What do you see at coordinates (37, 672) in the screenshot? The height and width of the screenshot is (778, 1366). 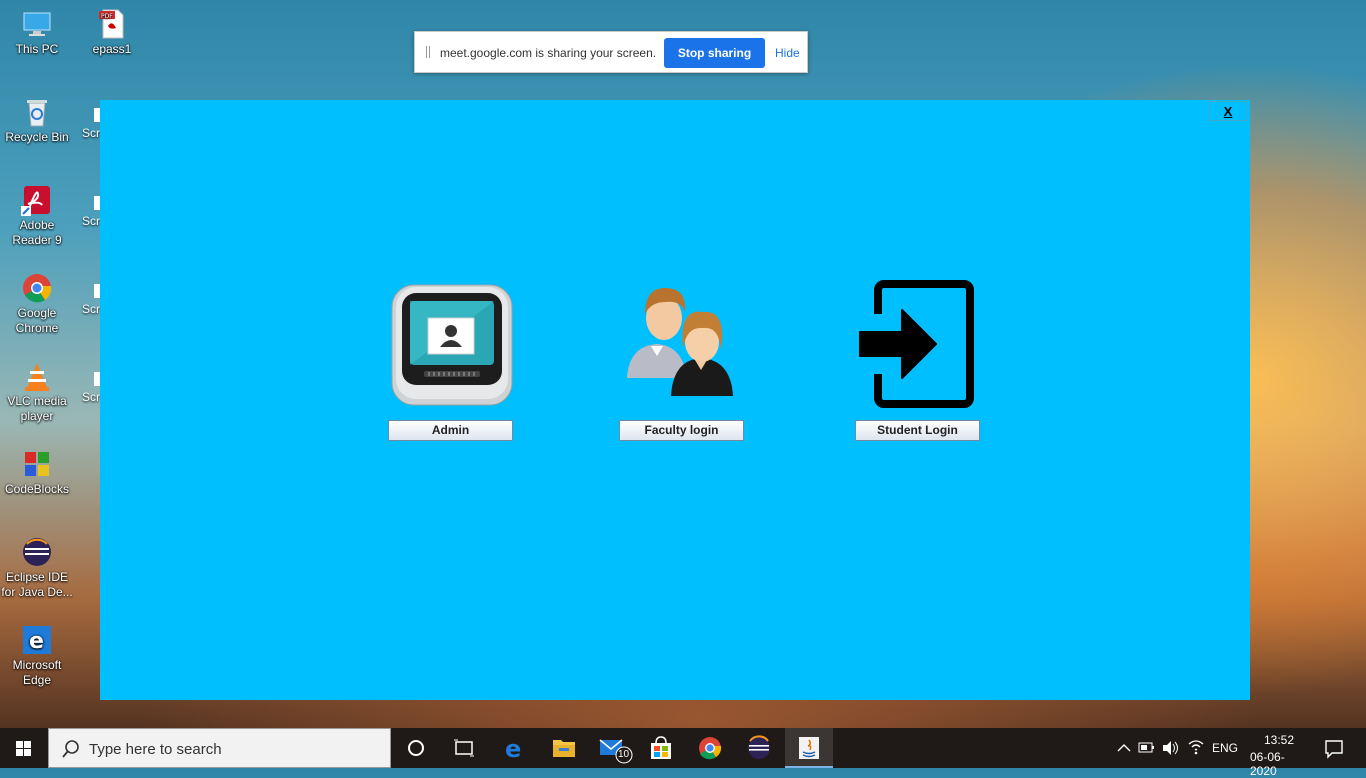 I see `desktop-icon-label: Microsoft Edge` at bounding box center [37, 672].